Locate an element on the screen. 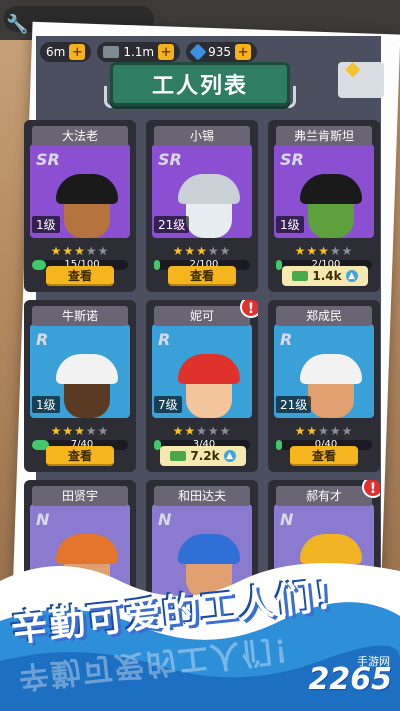 This screenshot has height=711, width=400. worker-name: 郝有才 is located at coordinates (324, 496).